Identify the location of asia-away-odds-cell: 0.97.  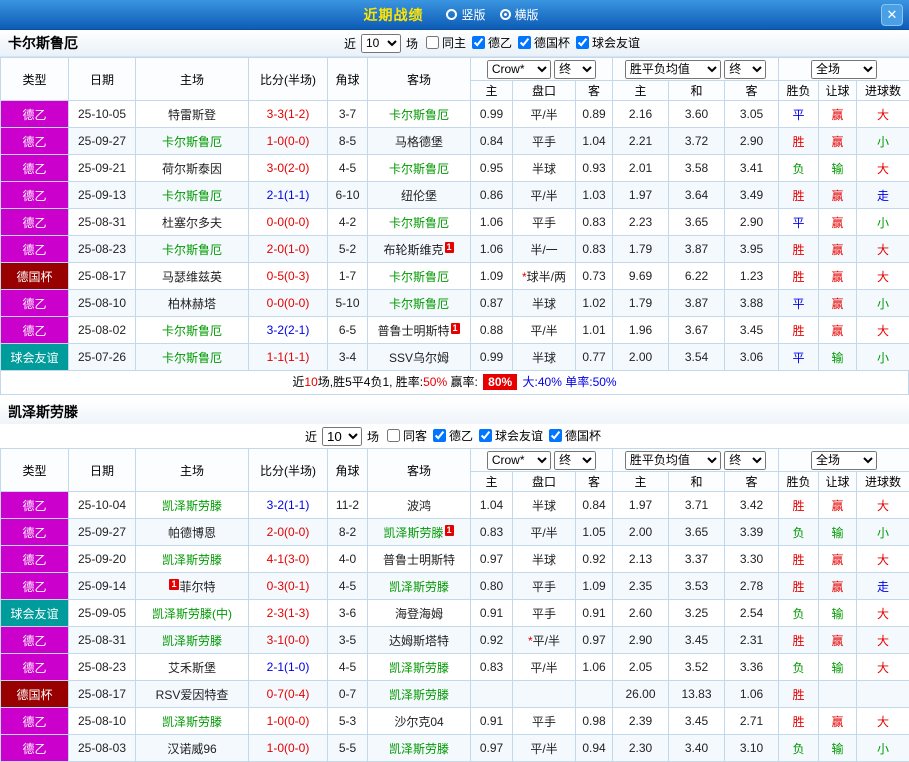
(594, 640).